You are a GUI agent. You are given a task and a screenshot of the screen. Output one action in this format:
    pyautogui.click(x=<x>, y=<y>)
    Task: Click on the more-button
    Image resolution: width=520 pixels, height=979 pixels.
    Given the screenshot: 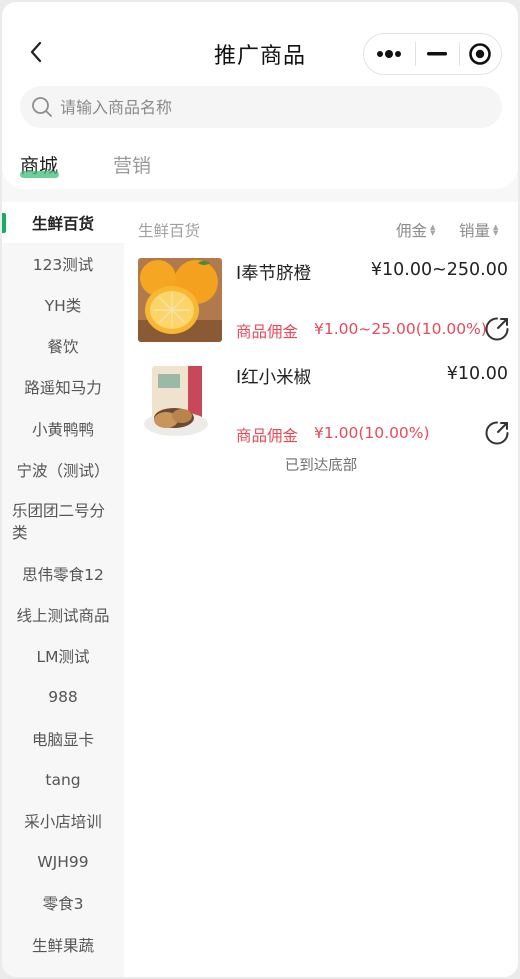 What is the action you would take?
    pyautogui.click(x=389, y=54)
    